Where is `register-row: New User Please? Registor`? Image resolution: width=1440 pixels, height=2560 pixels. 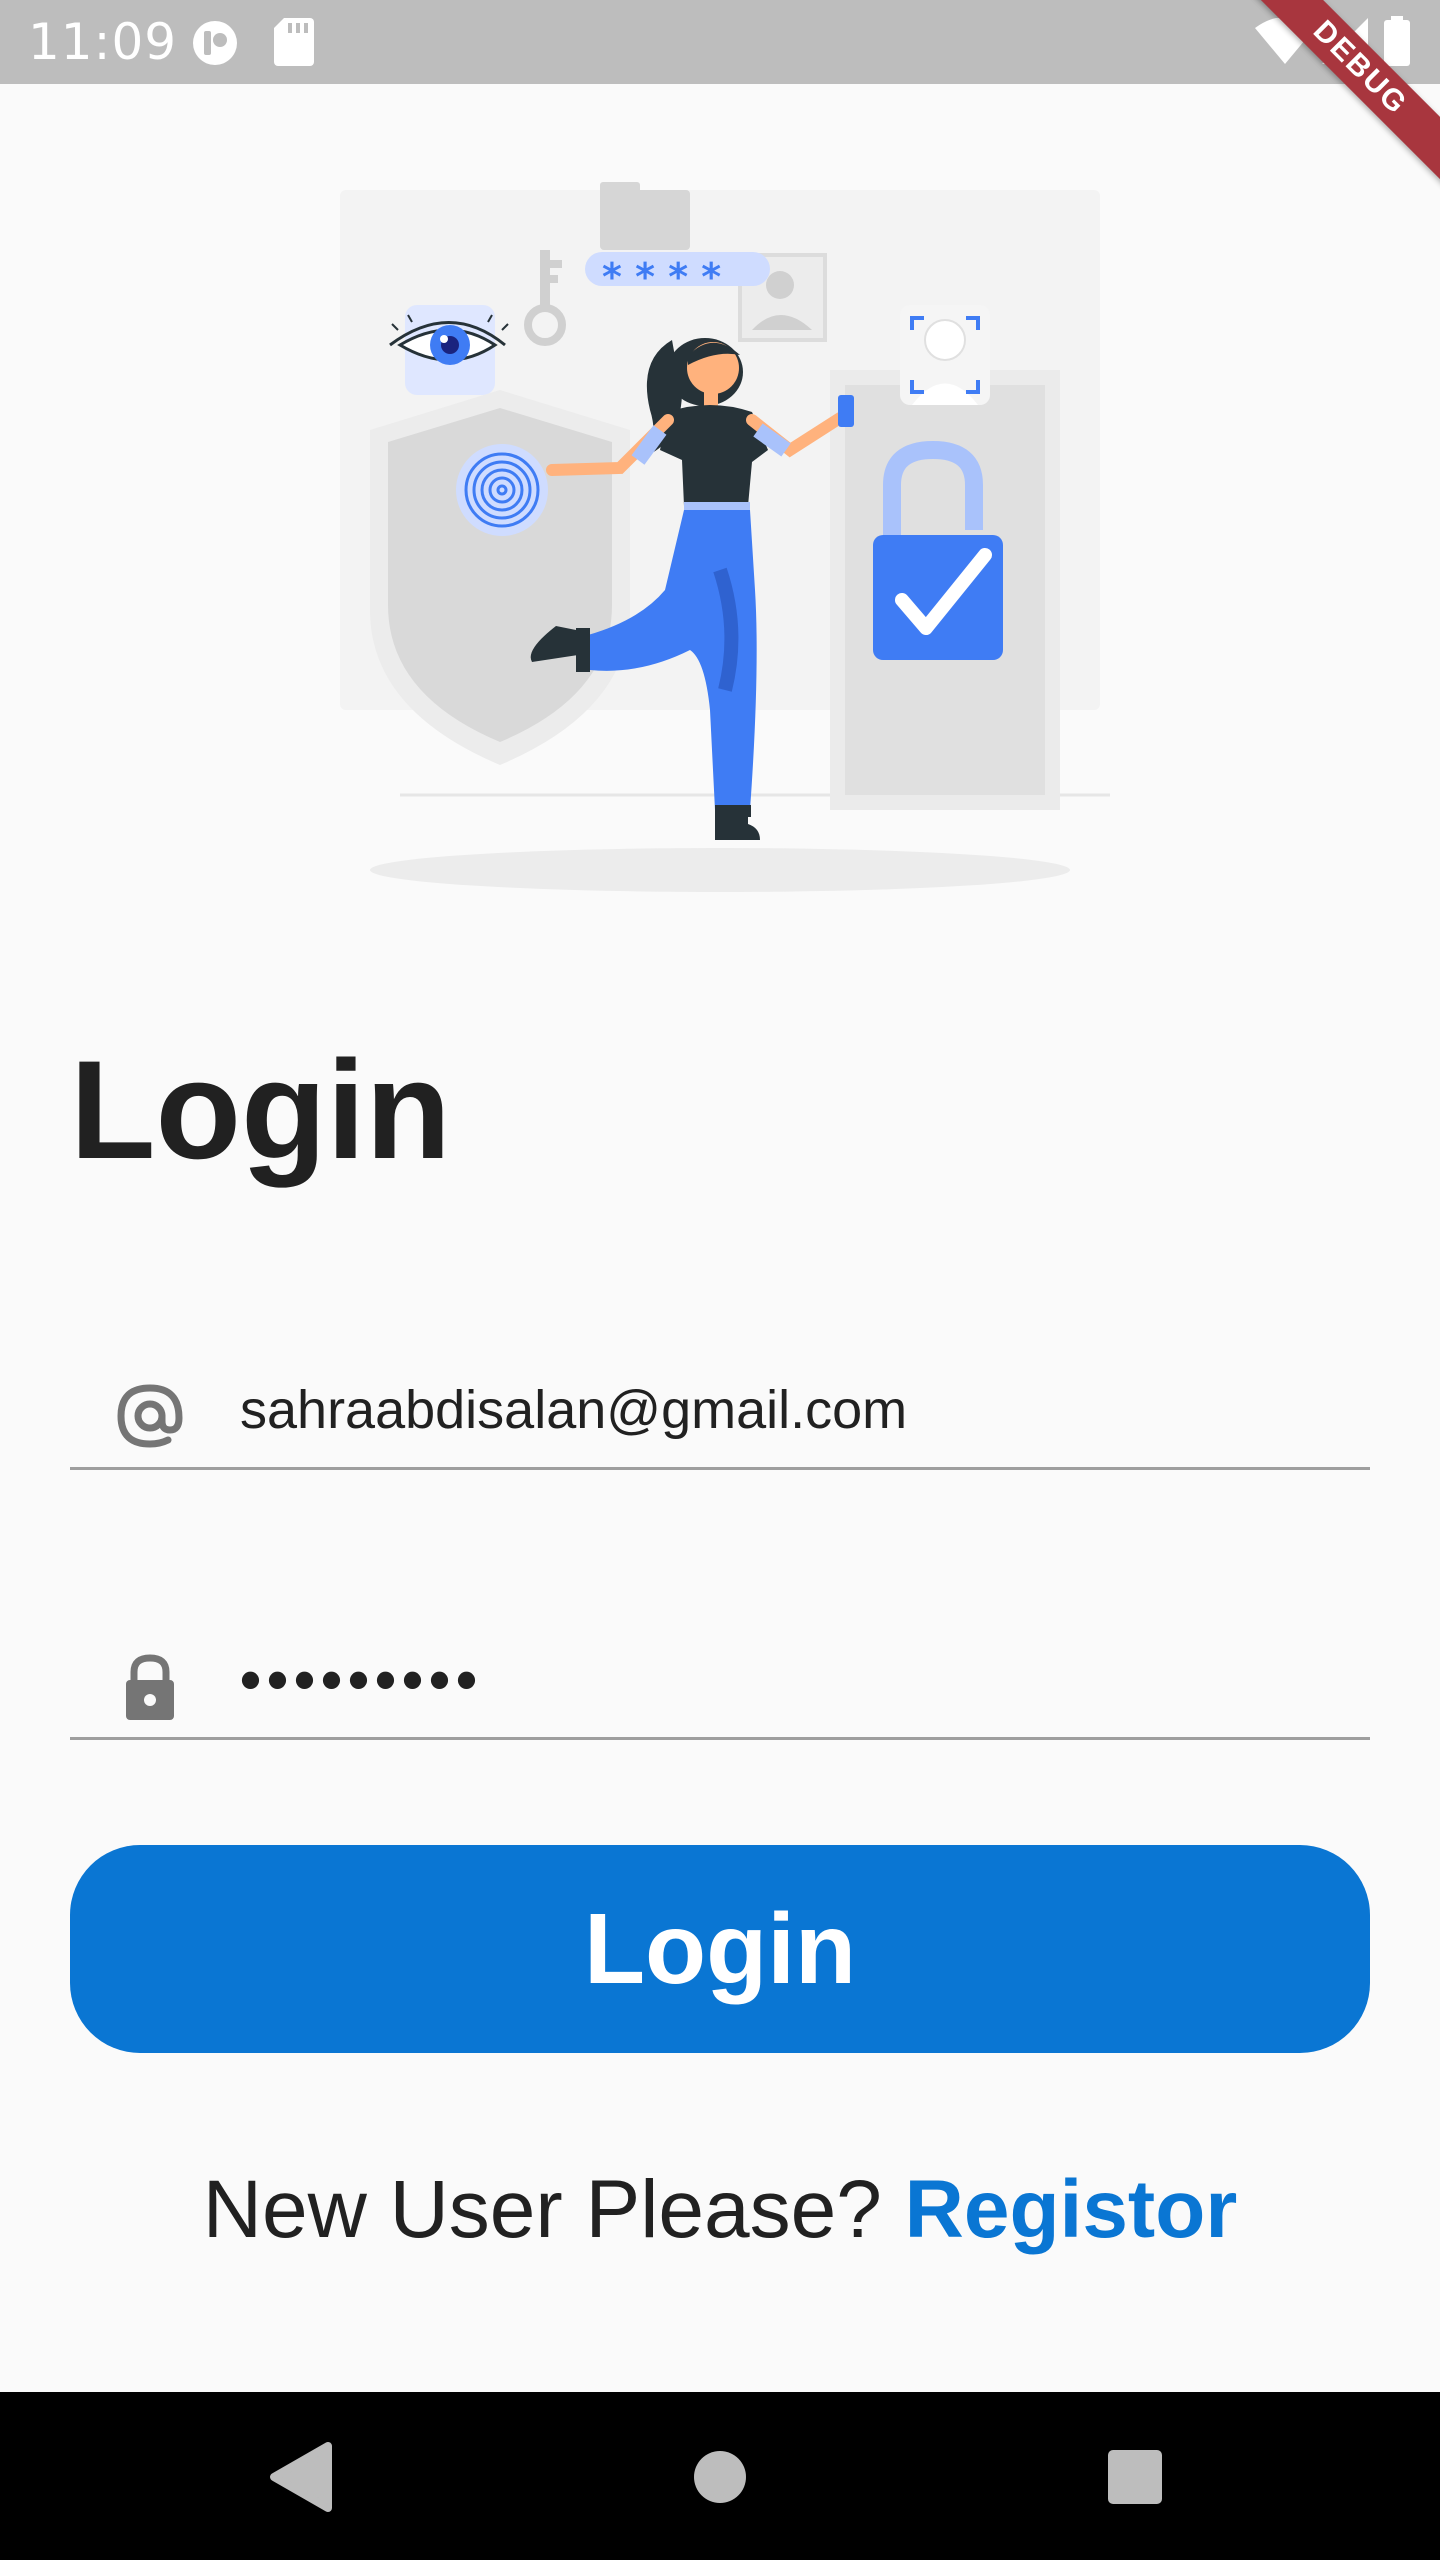 register-row: New User Please? Registor is located at coordinates (720, 2210).